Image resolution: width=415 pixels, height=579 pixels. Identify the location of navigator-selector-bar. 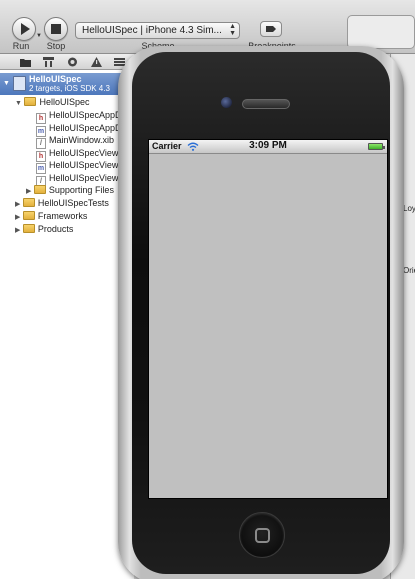
(67, 62).